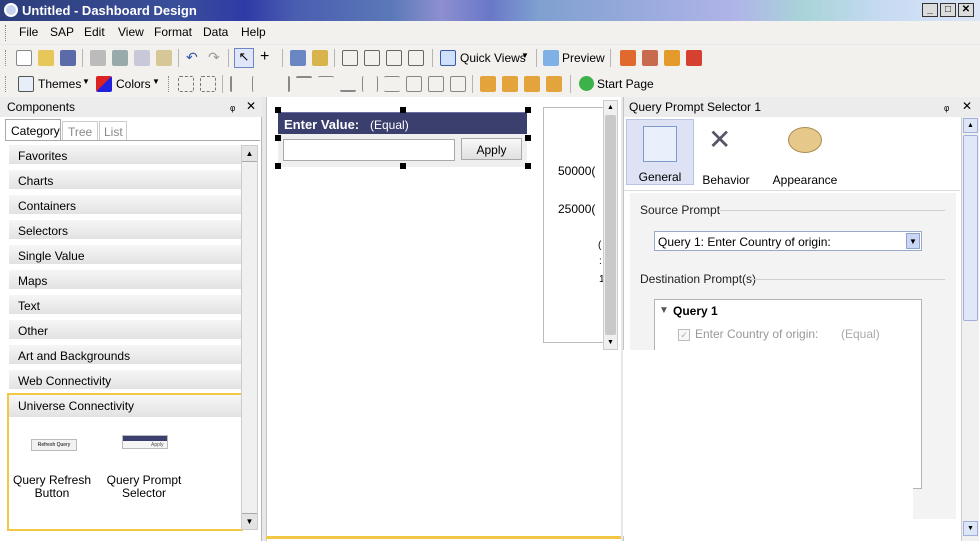 The width and height of the screenshot is (980, 541). What do you see at coordinates (144, 487) in the screenshot?
I see `query-prompt-selector-item: Query Prompt Selector` at bounding box center [144, 487].